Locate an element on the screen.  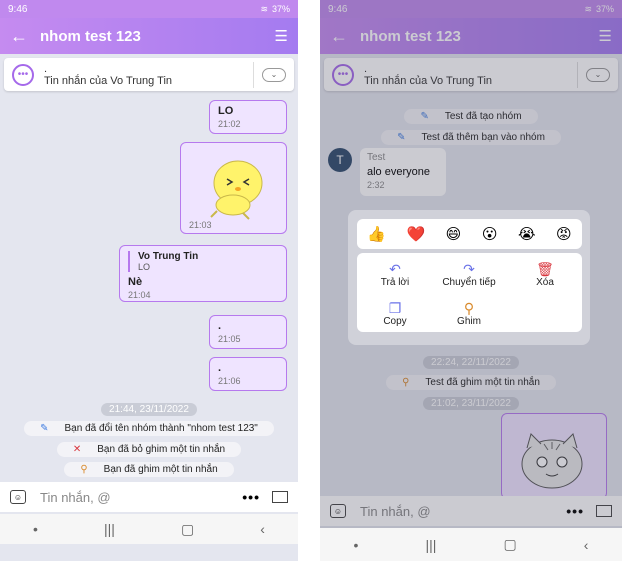
status-icons: ≋ 37% is located at coordinates (275, 9).